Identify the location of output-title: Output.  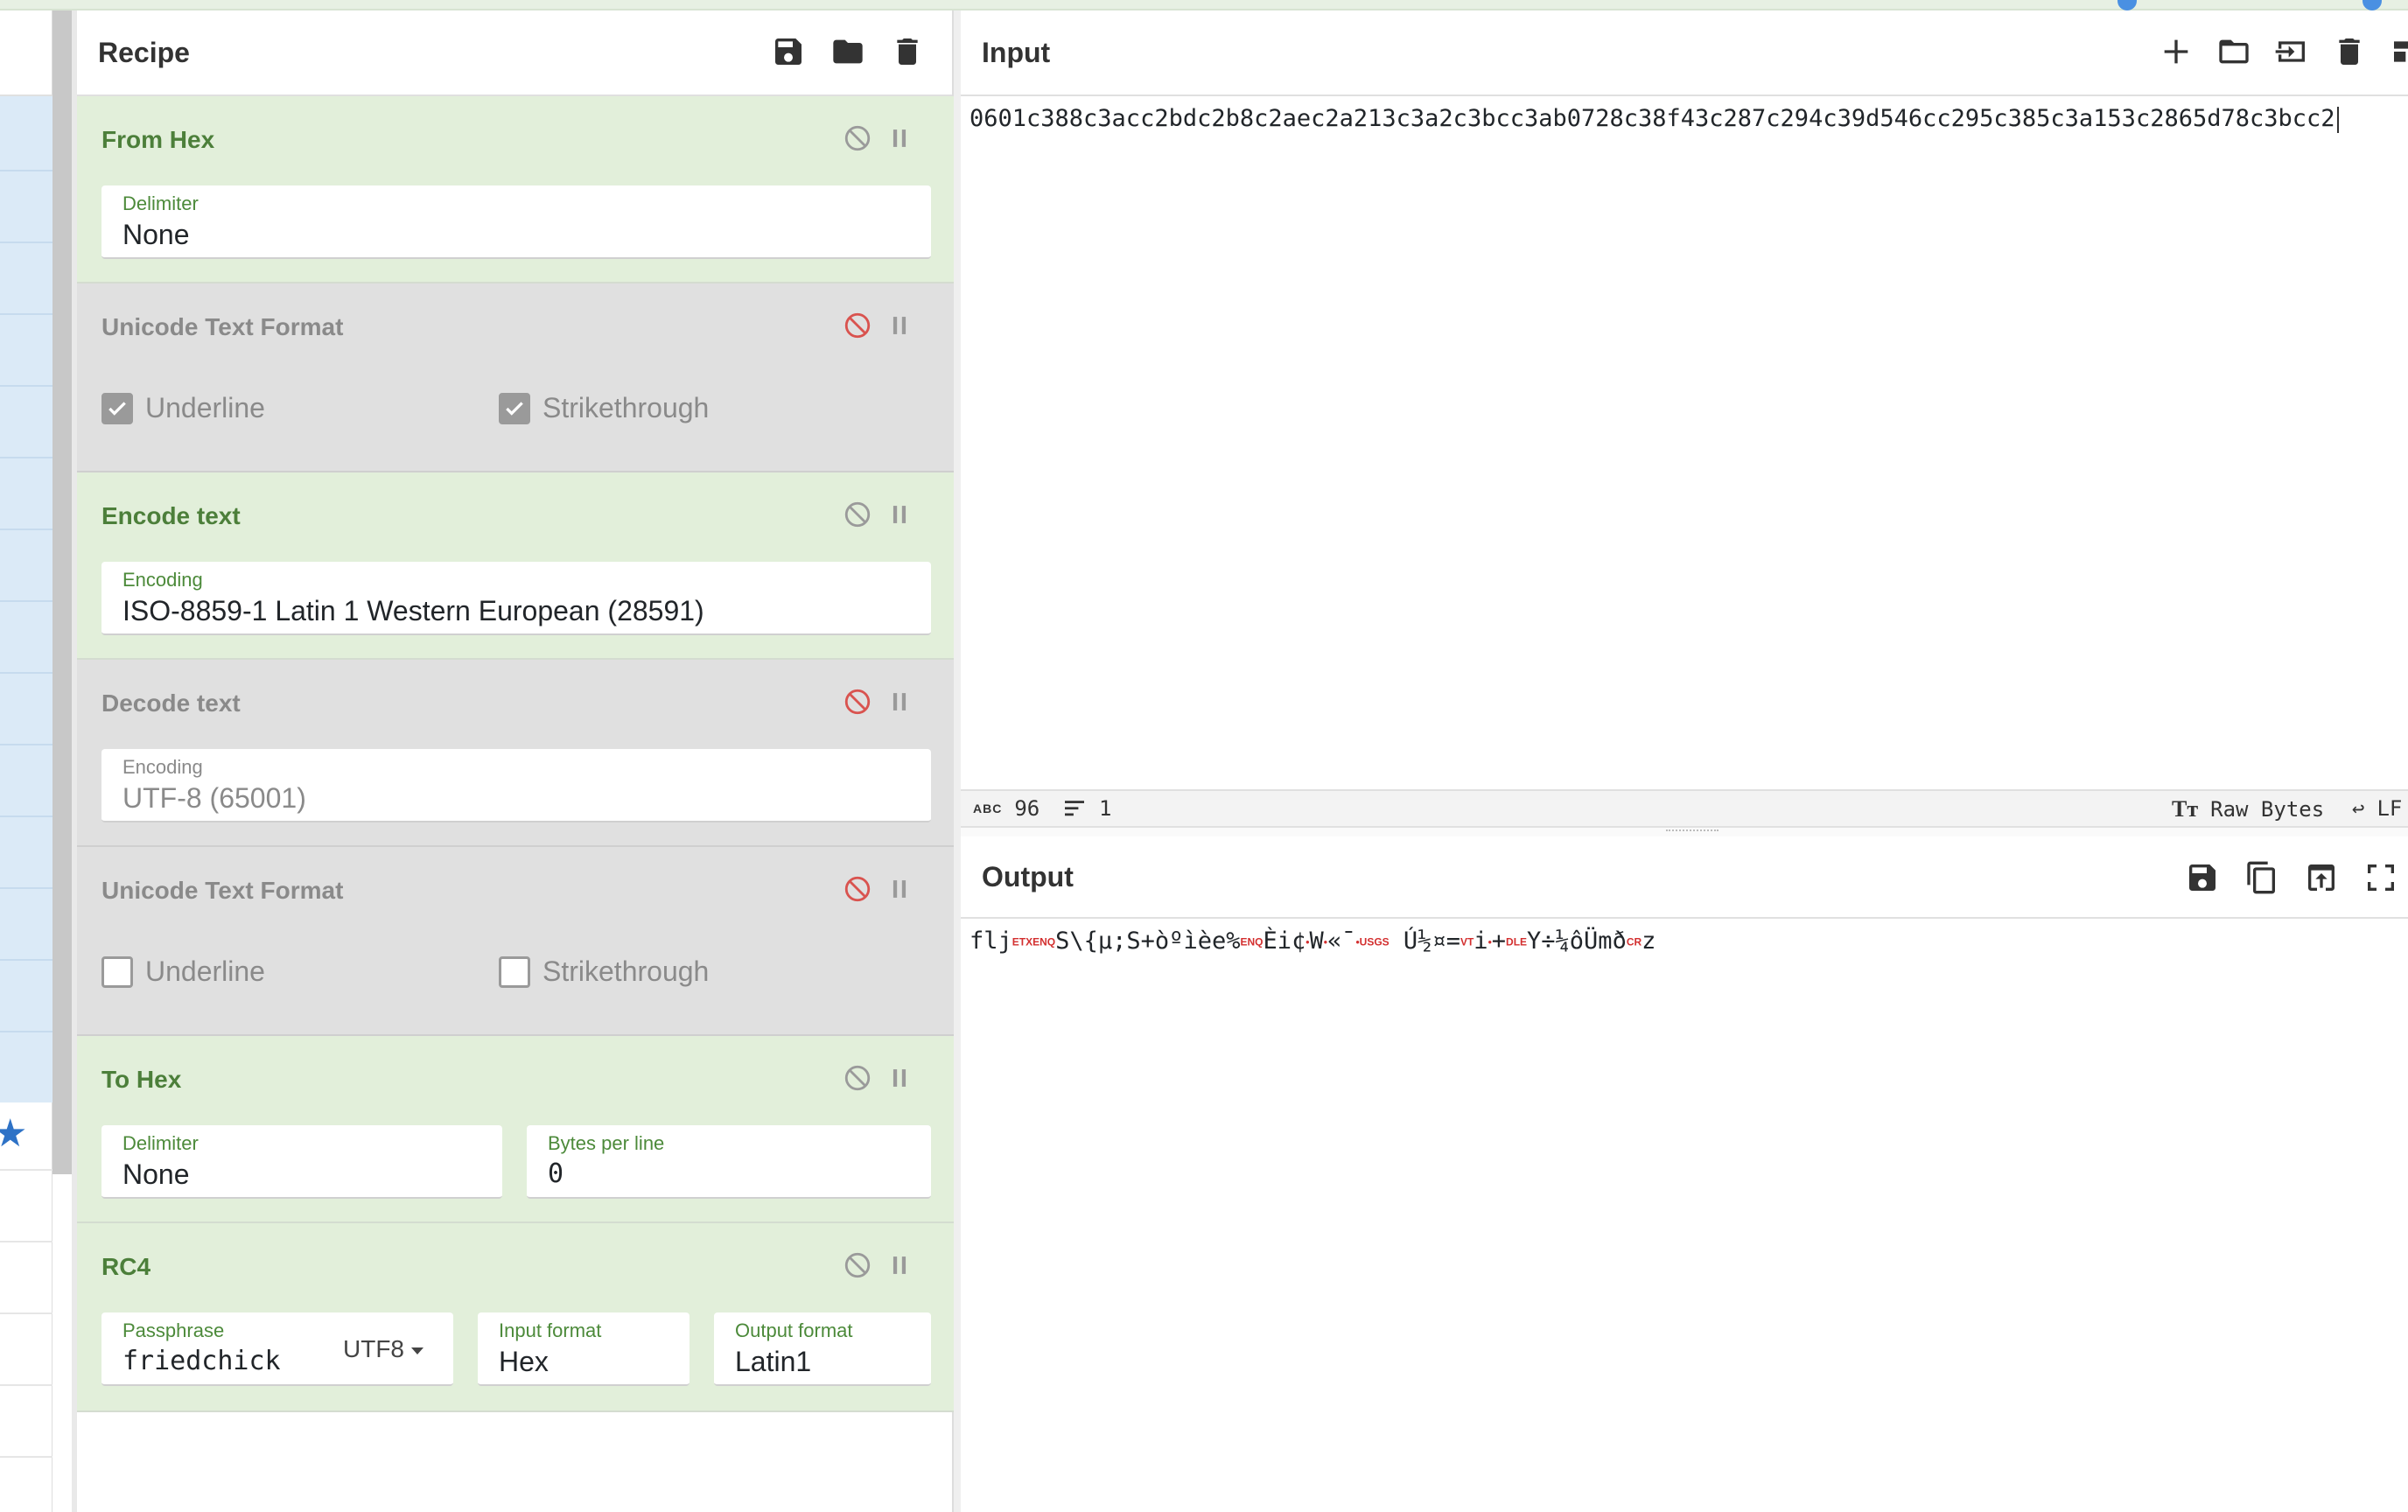
(1028, 876).